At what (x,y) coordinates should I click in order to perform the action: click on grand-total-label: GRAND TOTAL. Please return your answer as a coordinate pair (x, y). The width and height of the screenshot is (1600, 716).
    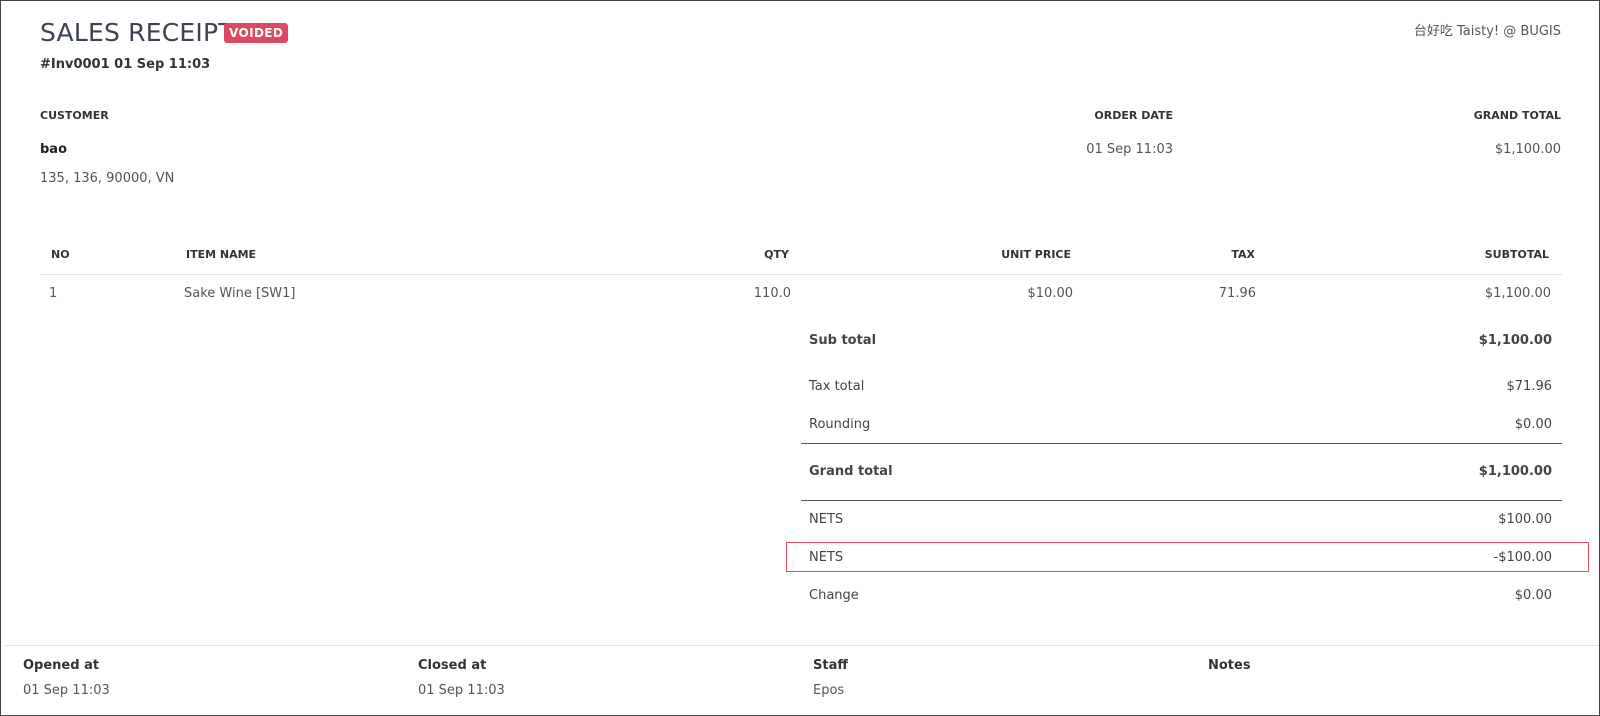
    Looking at the image, I should click on (1517, 115).